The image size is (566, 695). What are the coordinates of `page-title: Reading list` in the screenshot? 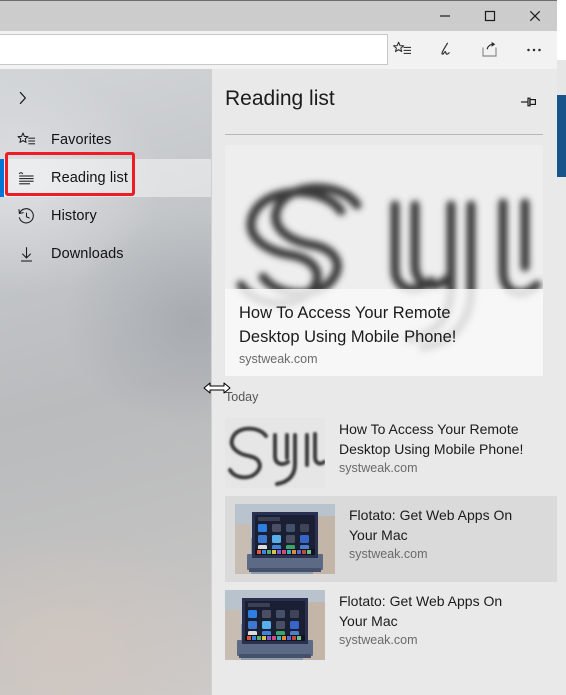 It's located at (280, 98).